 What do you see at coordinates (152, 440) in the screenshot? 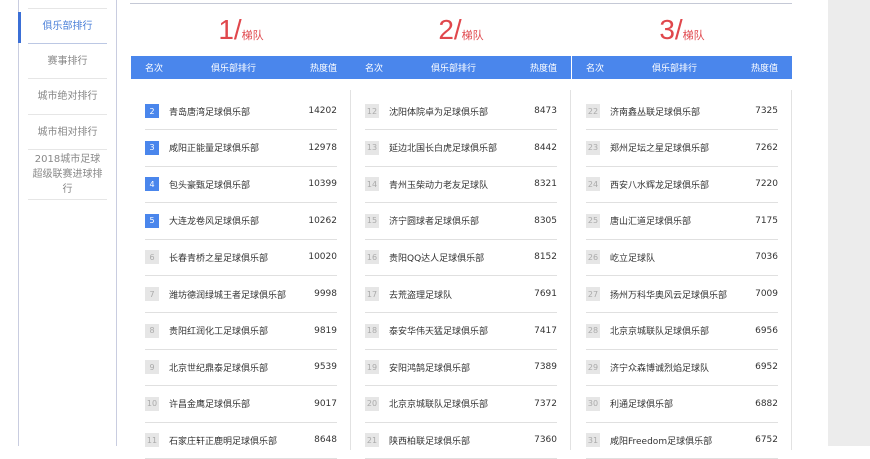
I see `rank-badge: 11` at bounding box center [152, 440].